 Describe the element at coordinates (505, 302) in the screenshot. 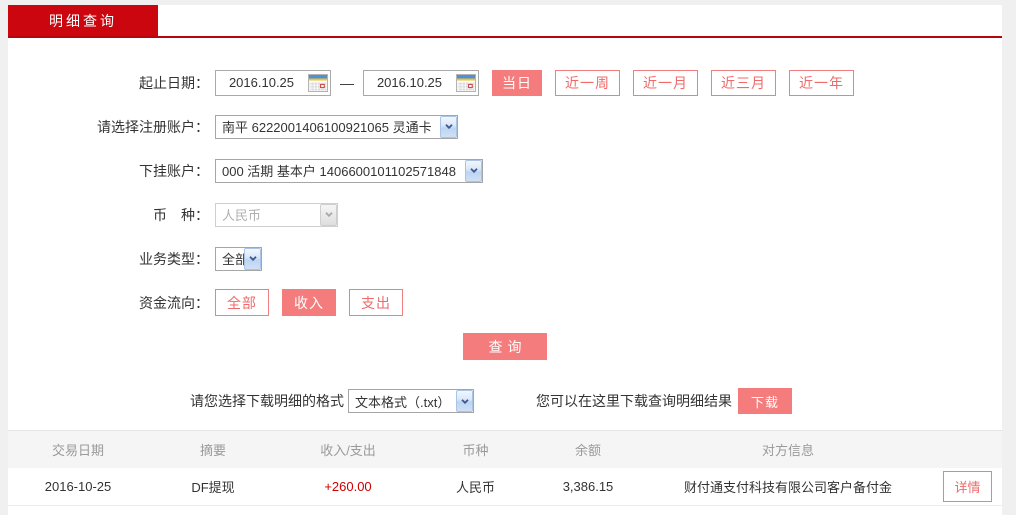

I see `fund-flow-row: 资金流向： 全部 收入 支出` at that location.